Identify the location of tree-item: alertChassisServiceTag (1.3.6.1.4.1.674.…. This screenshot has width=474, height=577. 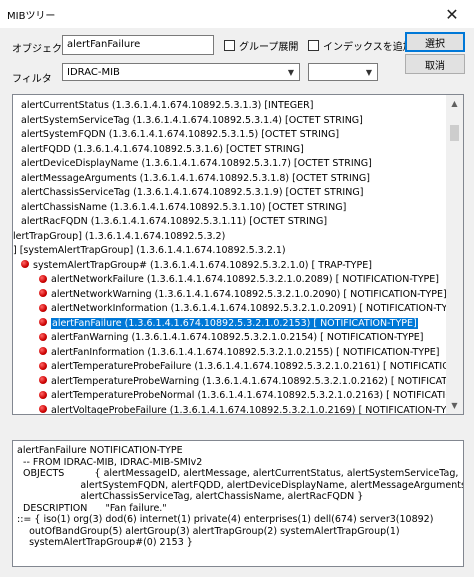
(192, 193).